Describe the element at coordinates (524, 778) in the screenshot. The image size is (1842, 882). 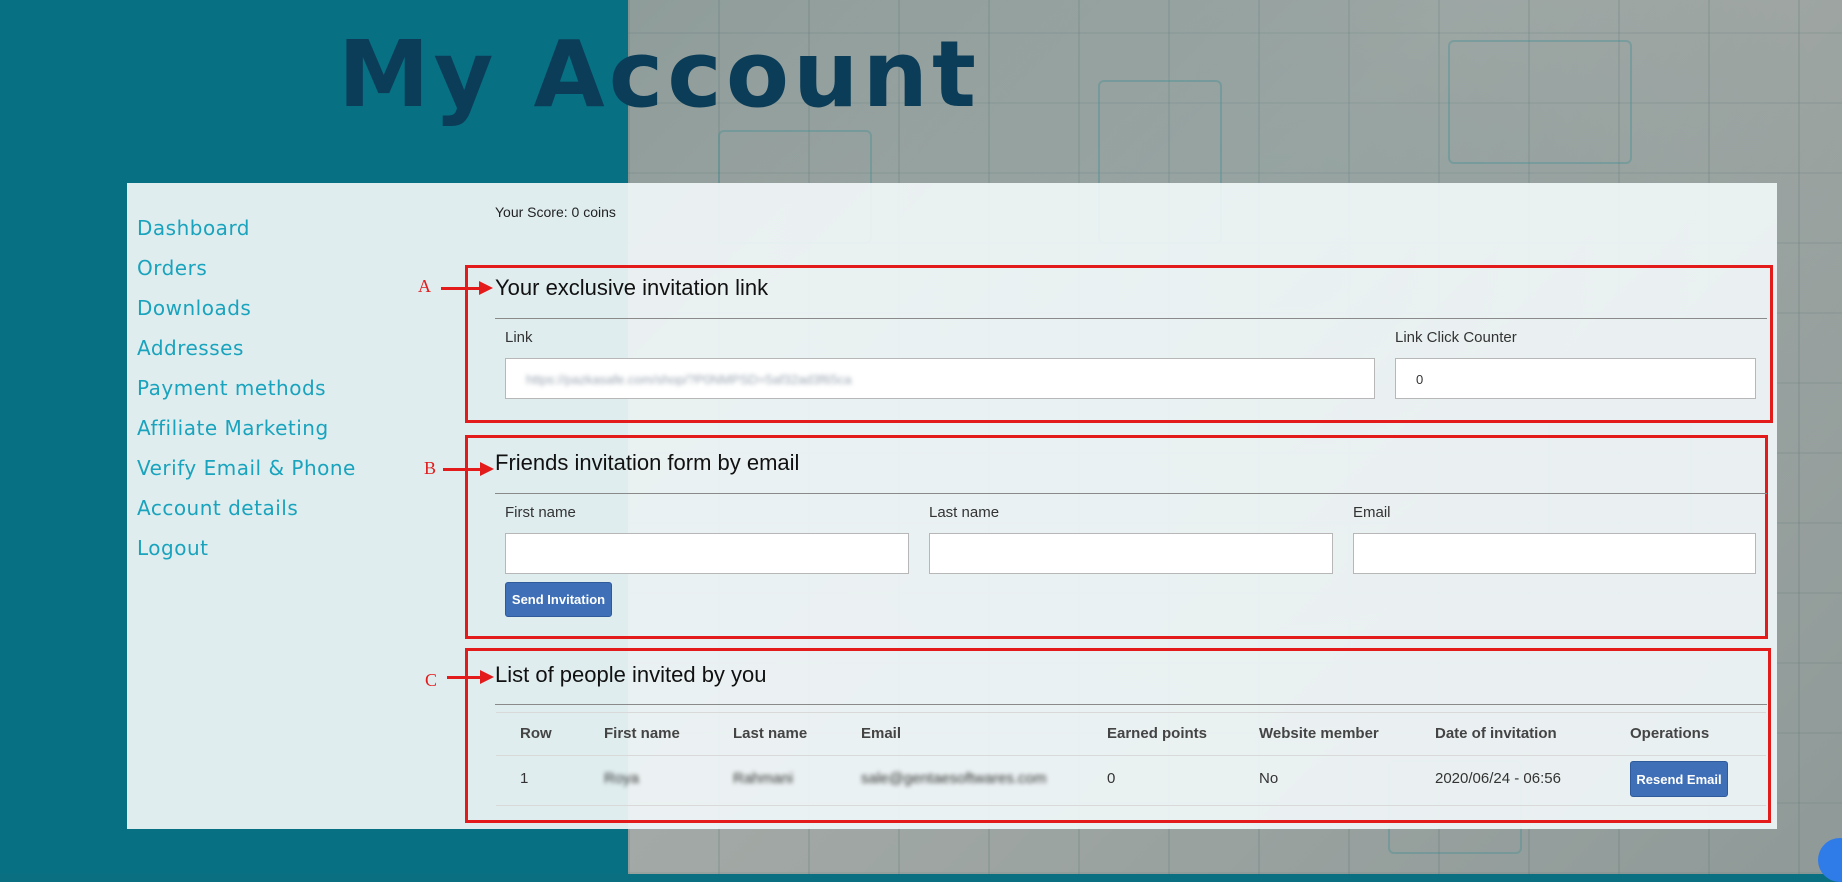
I see `cell-row-number: 1` at that location.